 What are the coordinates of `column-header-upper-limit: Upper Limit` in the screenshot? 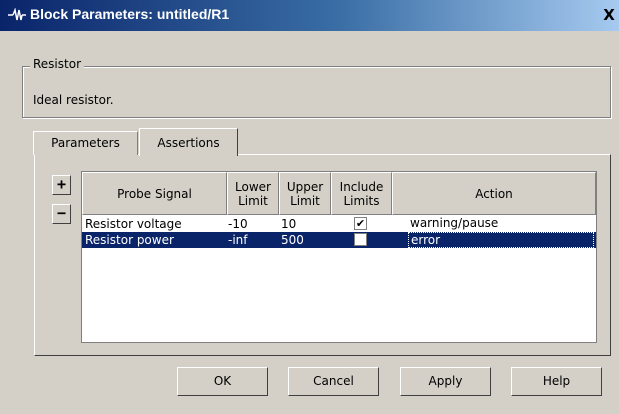 It's located at (305, 193).